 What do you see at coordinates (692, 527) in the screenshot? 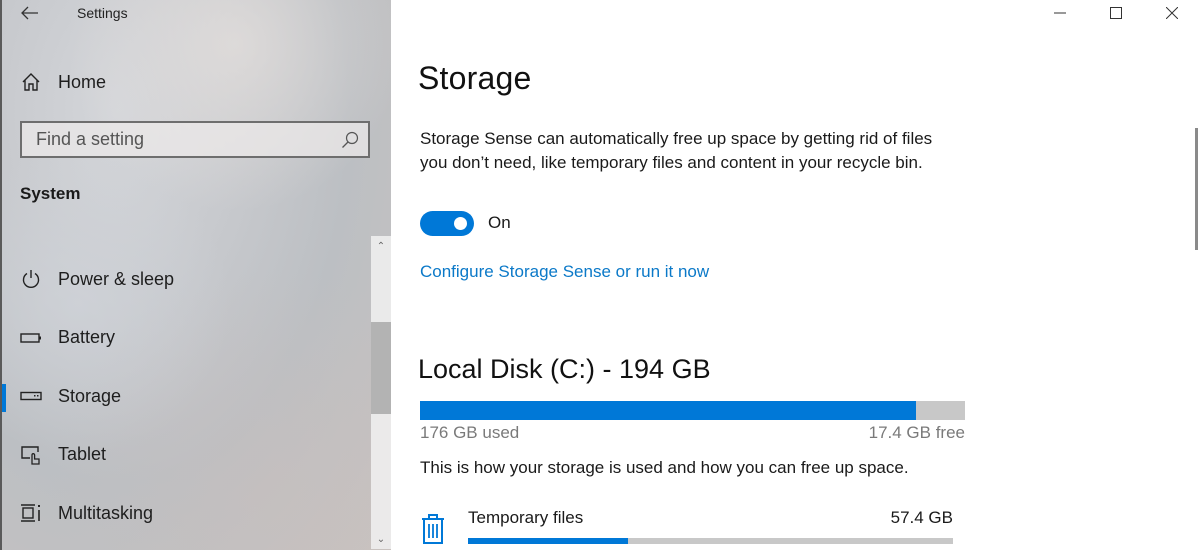
I see `category-temporary-files: Temporary files 57.4 GB` at bounding box center [692, 527].